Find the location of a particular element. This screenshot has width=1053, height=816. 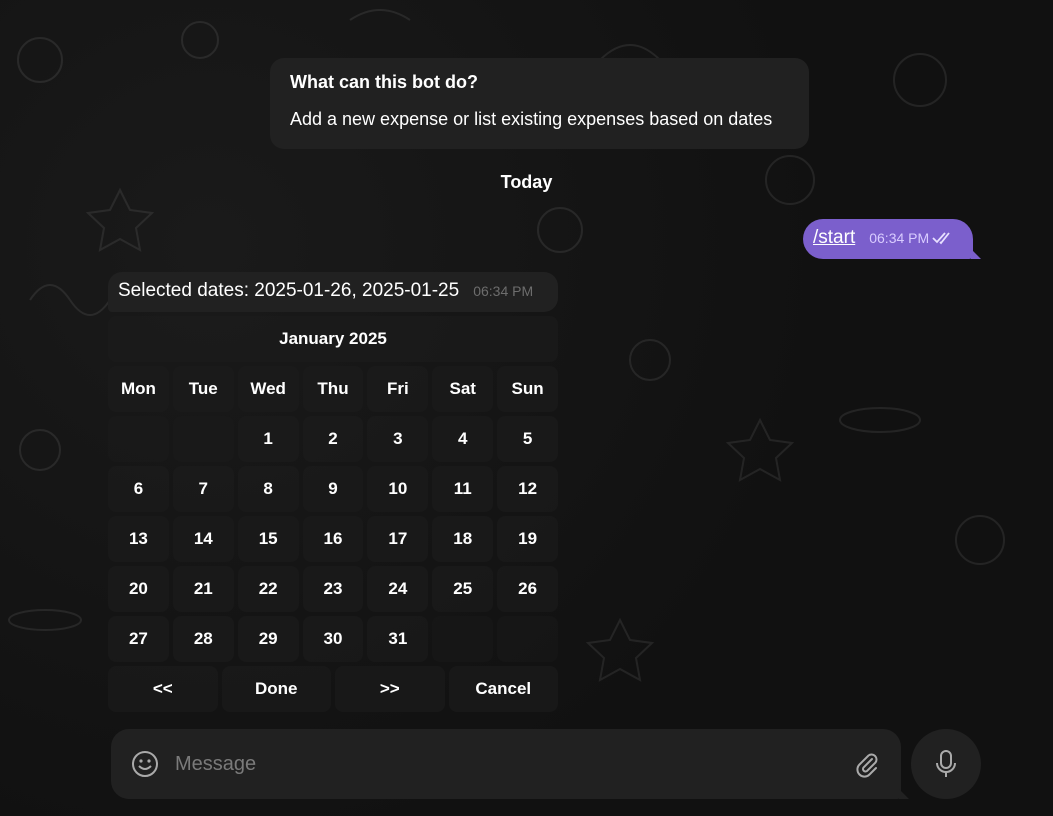

day-button: 15 is located at coordinates (268, 539).